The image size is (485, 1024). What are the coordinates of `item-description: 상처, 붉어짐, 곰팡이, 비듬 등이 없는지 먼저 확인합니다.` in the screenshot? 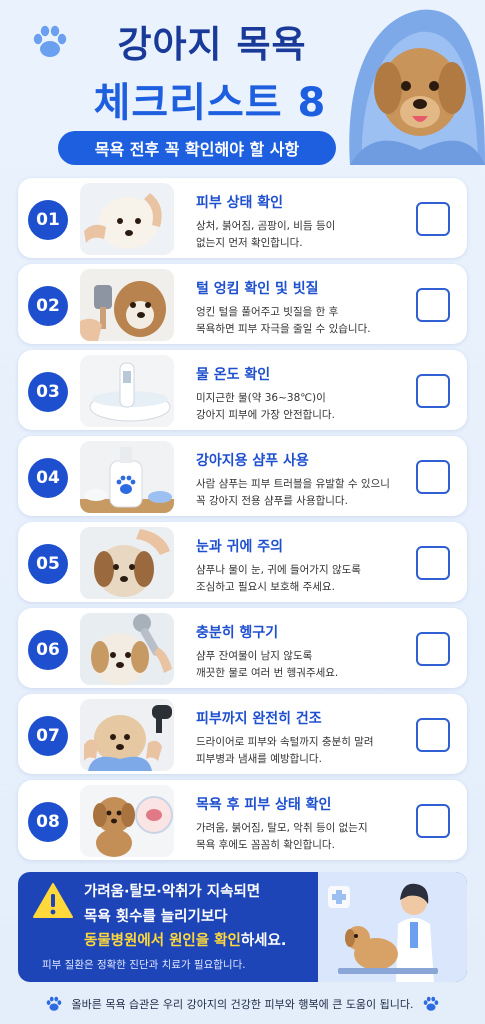 It's located at (266, 234).